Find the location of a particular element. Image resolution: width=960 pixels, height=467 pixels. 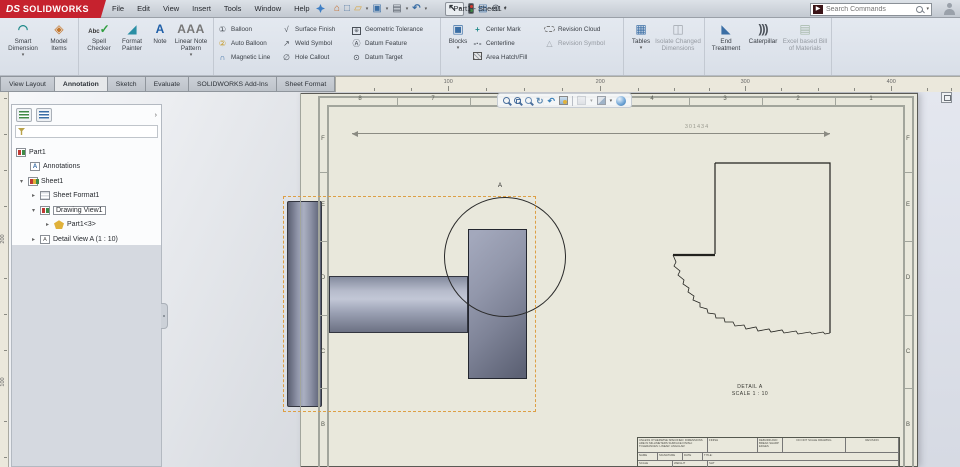

end-treatment-button: ◣ End Treatment is located at coordinates (726, 36).